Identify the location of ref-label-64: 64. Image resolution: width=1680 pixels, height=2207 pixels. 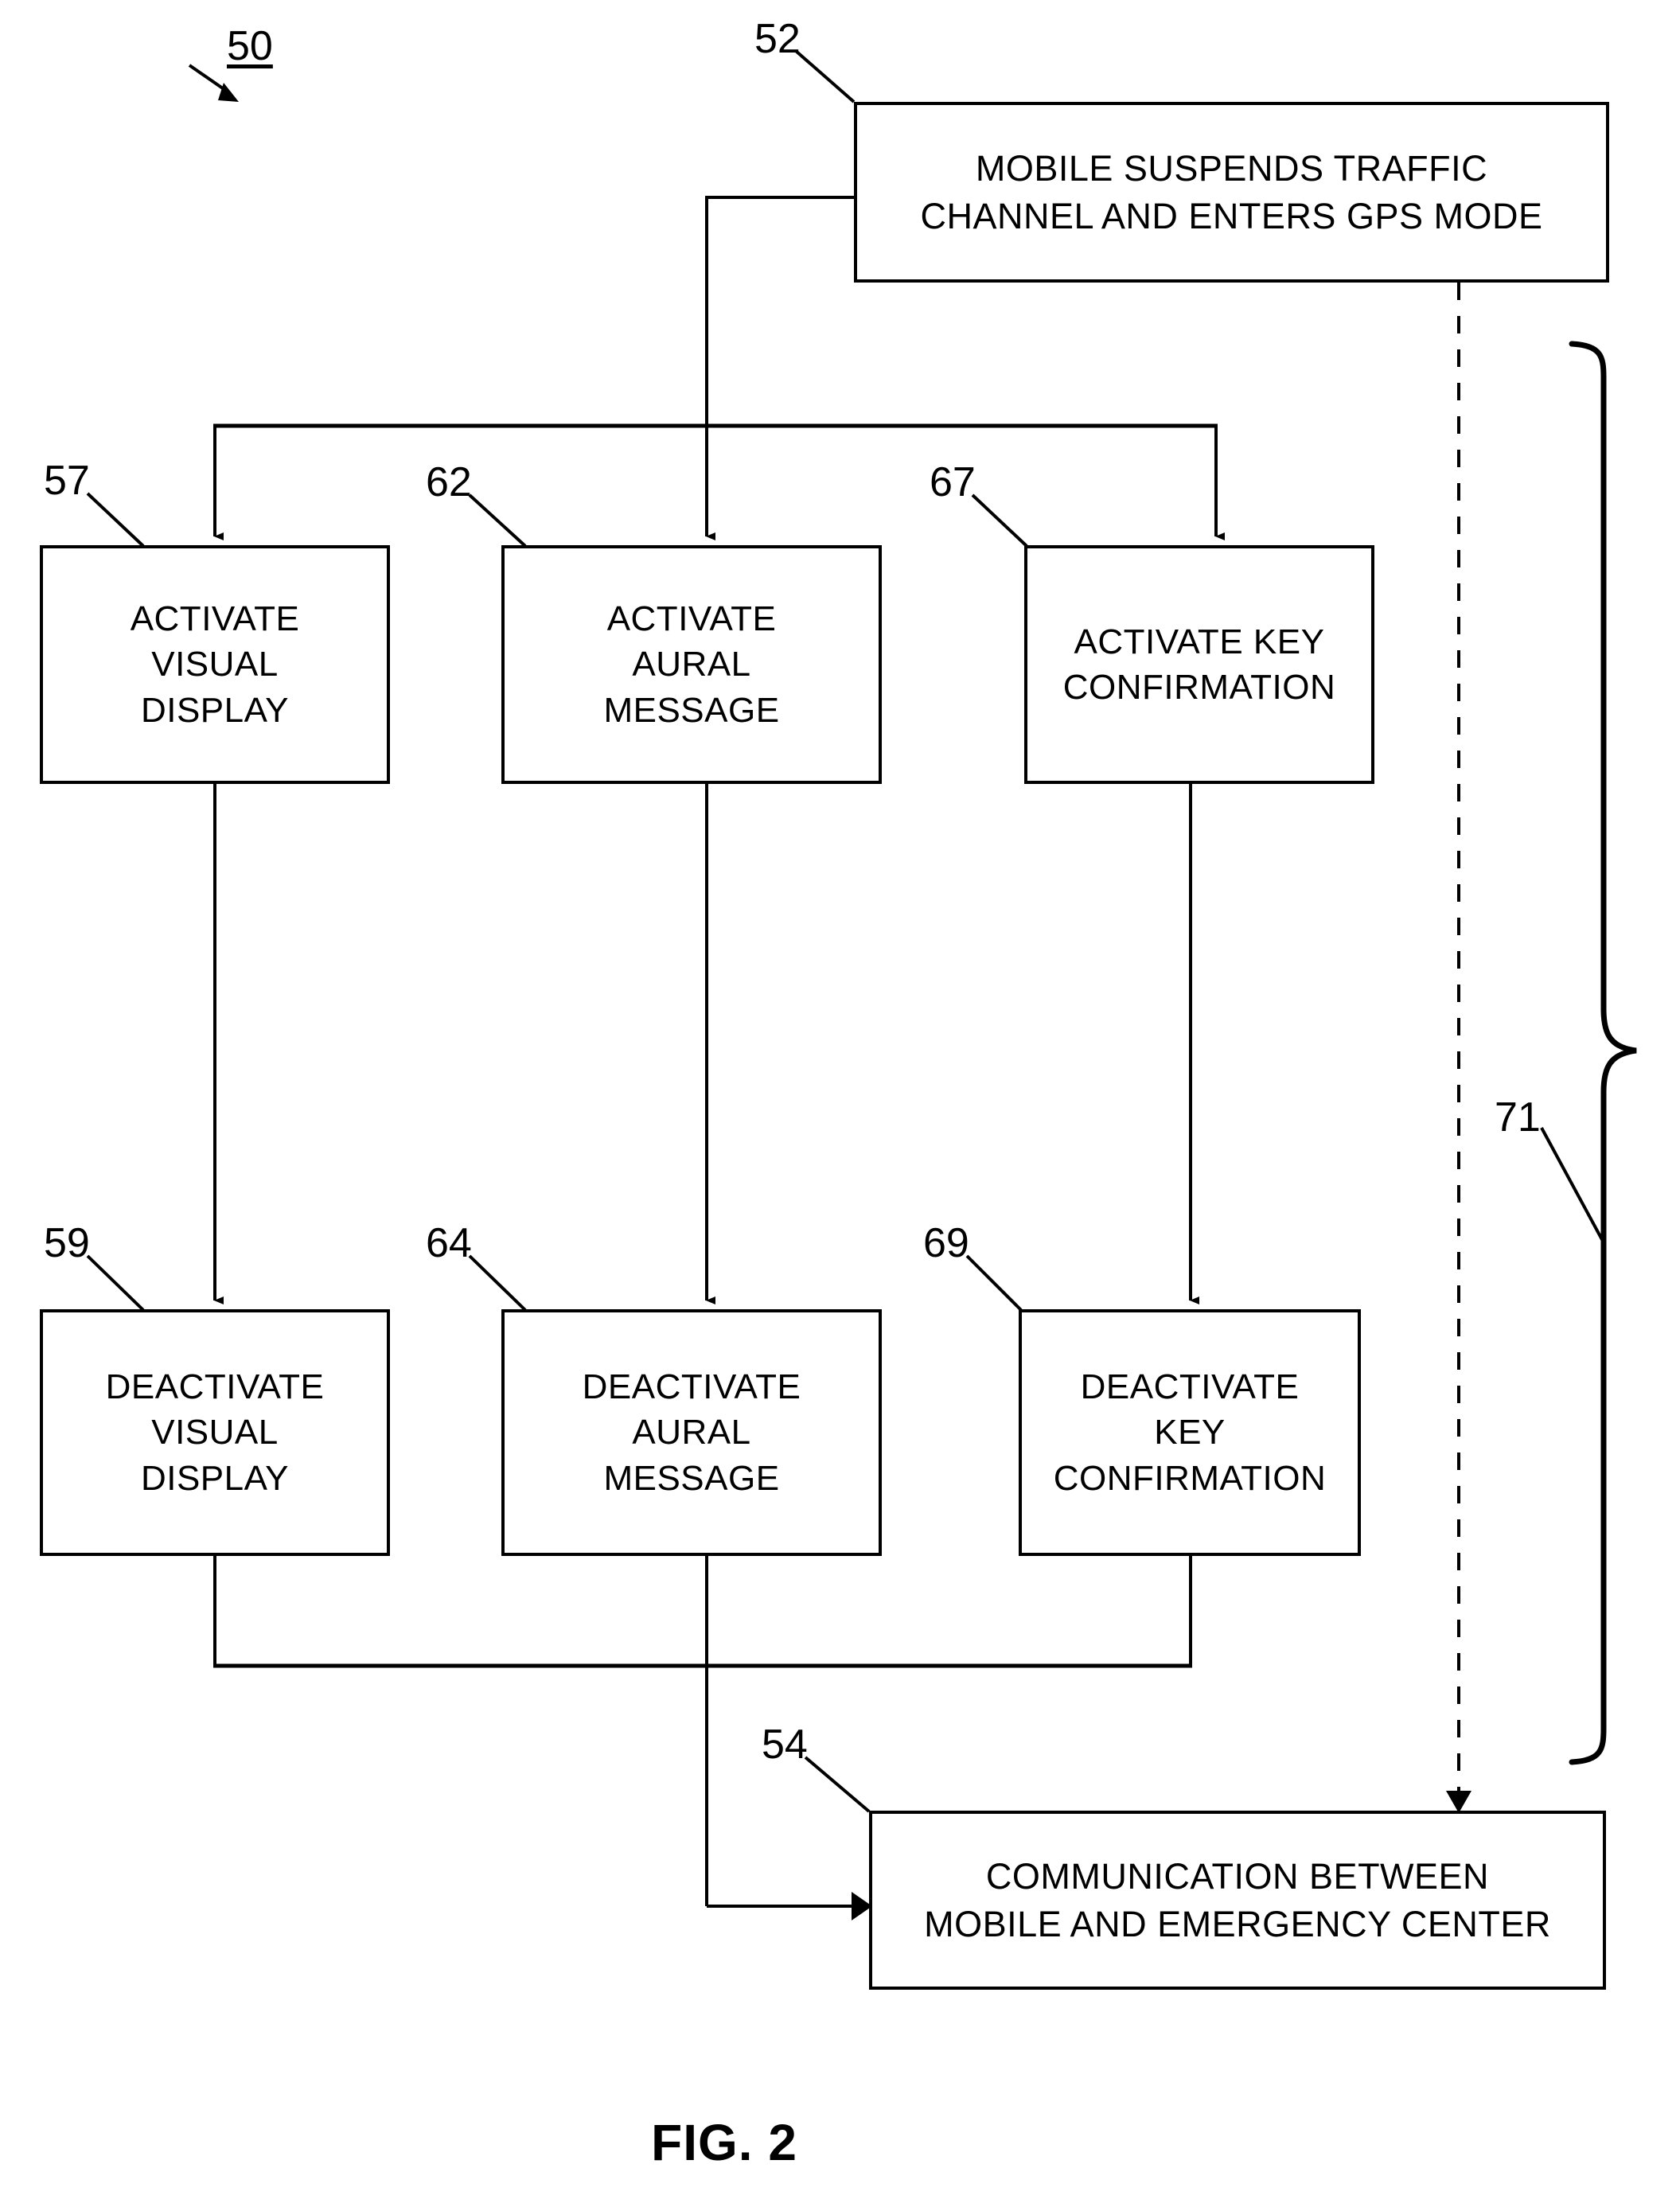
(449, 1243).